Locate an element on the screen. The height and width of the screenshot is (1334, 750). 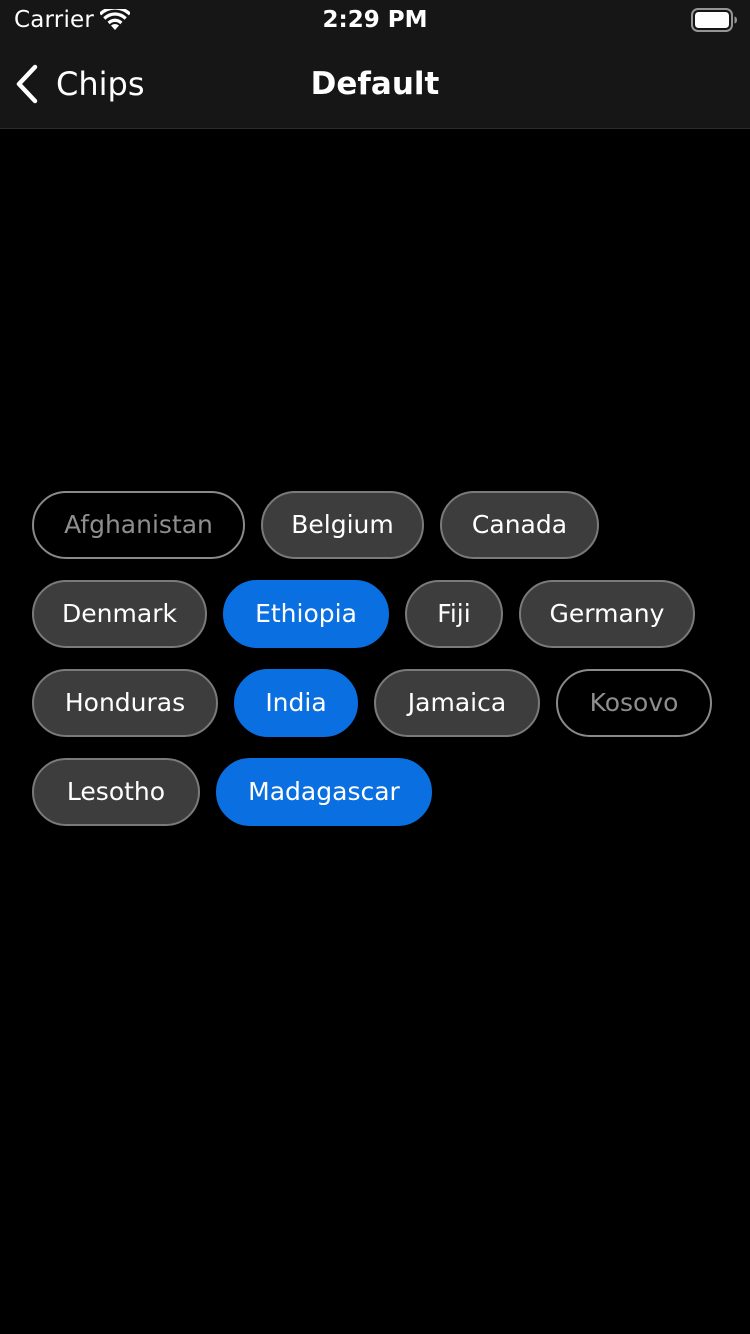
chip-denmark: Denmark is located at coordinates (119, 614).